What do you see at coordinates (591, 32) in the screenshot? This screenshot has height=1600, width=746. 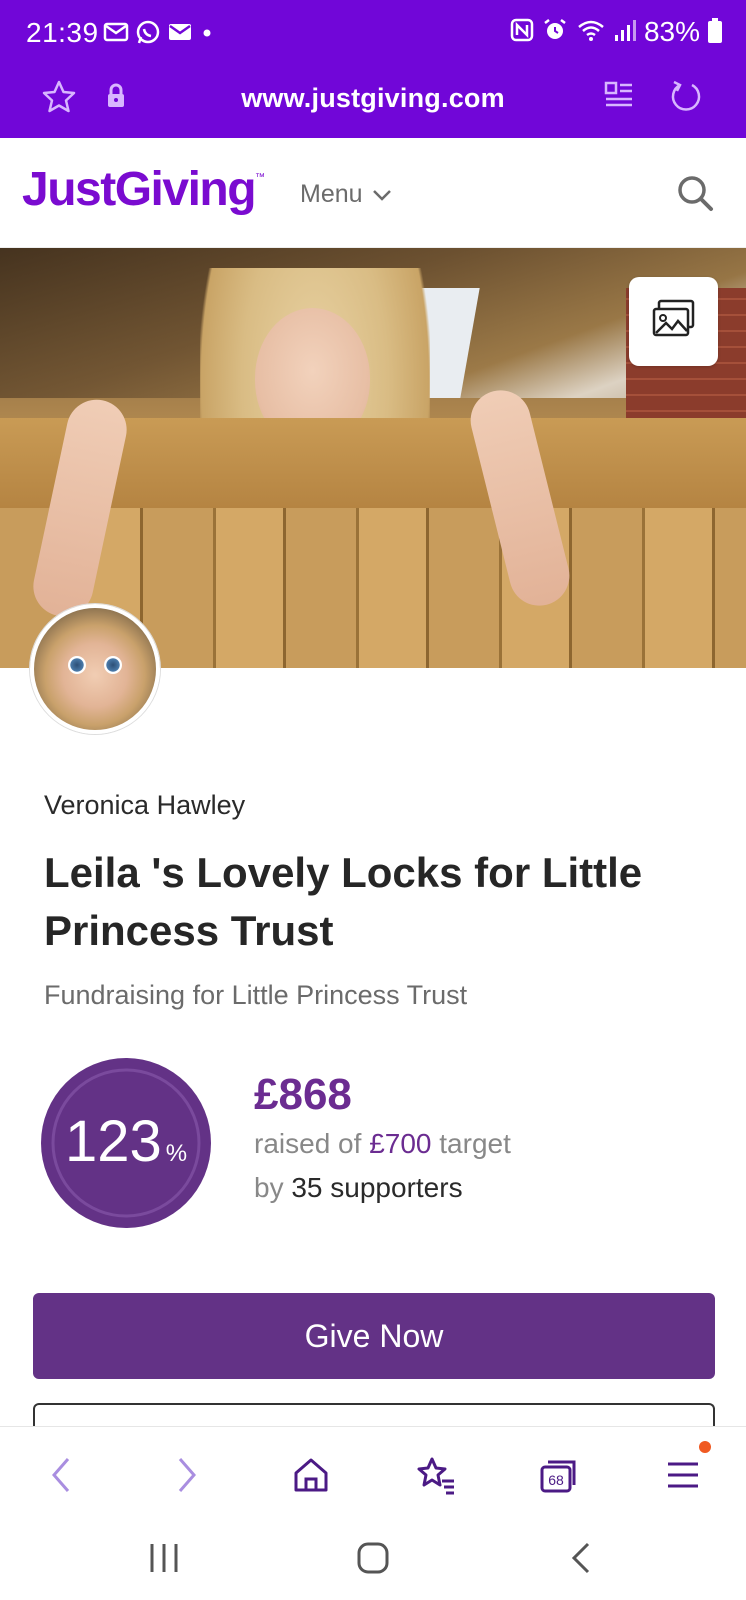 I see `wifi-icon` at bounding box center [591, 32].